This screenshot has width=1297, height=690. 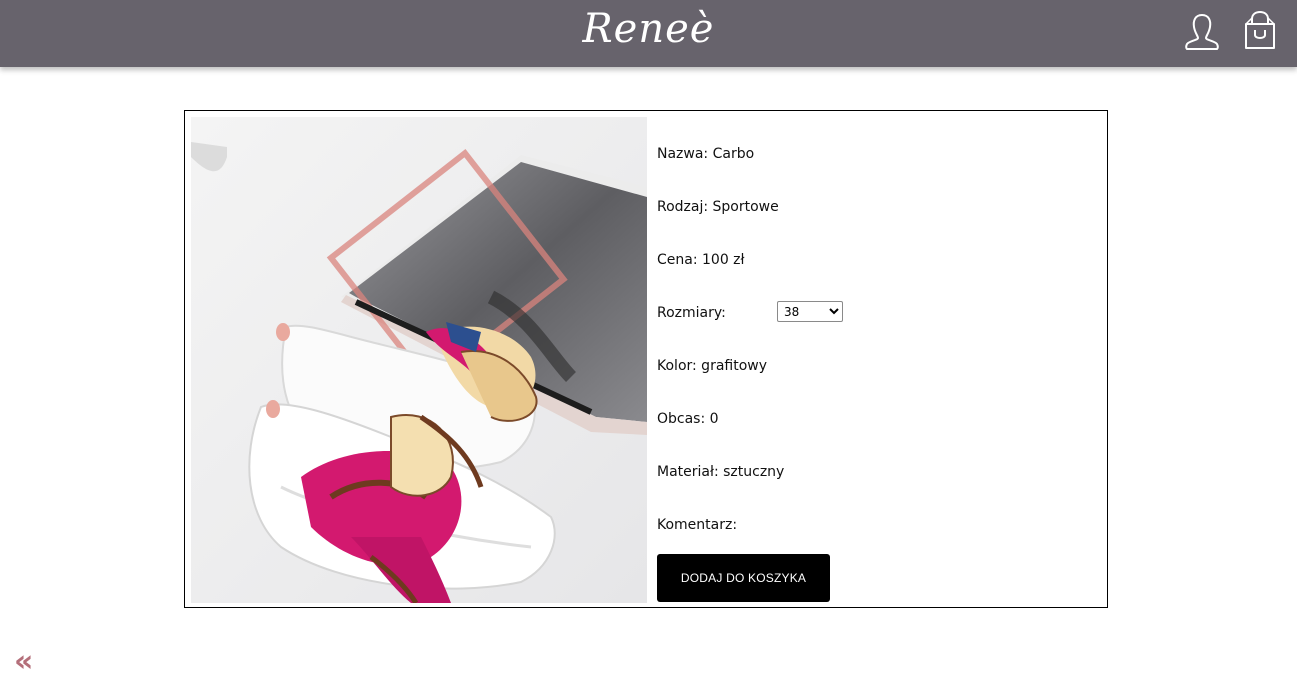 I want to click on user-icon, so click(x=1202, y=32).